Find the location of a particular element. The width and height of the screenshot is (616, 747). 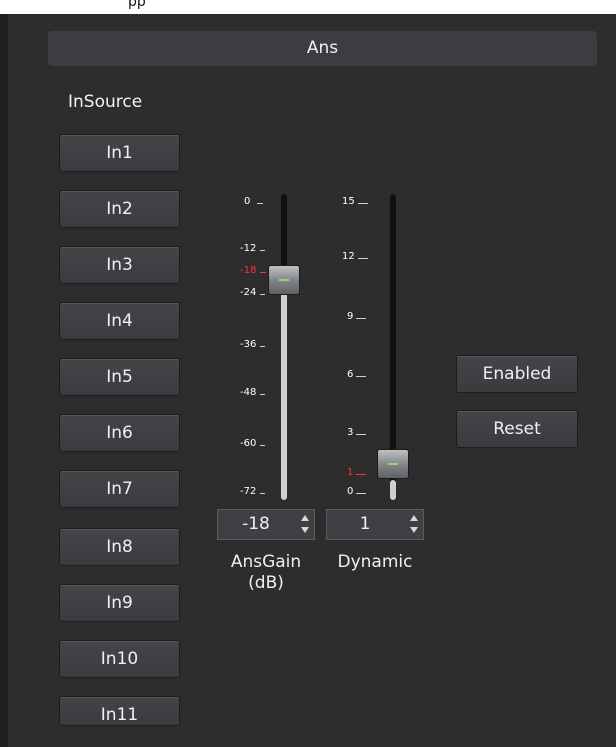

ans-gain-slider-handle is located at coordinates (284, 280).